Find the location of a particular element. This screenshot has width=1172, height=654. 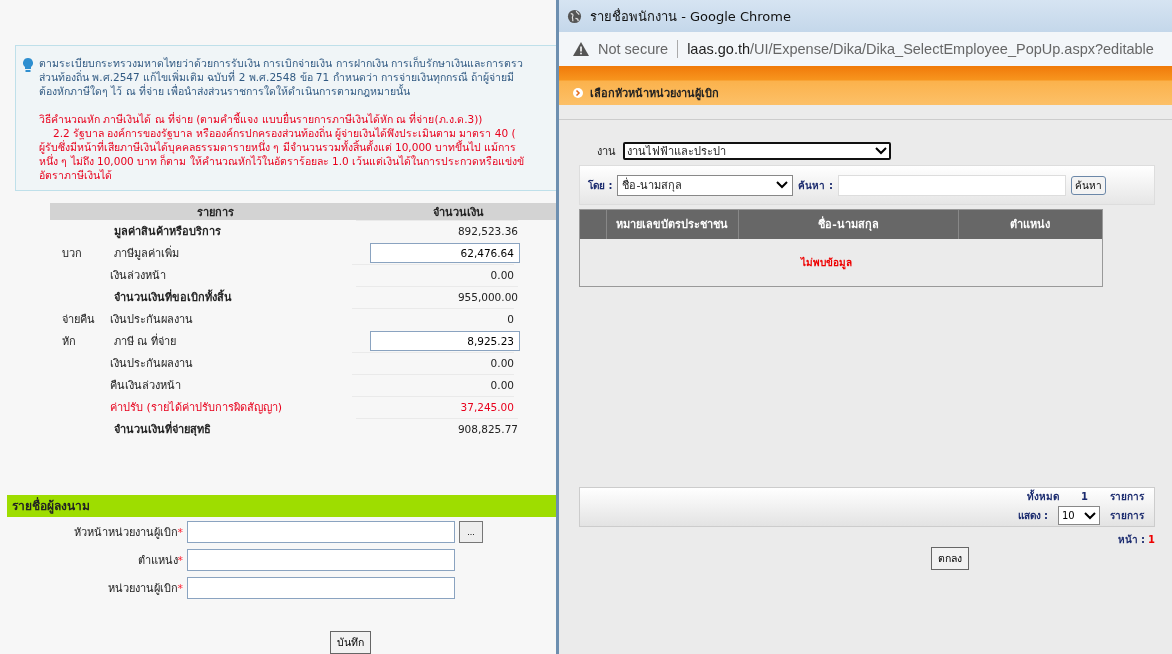

row-prefix: จ่ายคืน is located at coordinates (78, 319).